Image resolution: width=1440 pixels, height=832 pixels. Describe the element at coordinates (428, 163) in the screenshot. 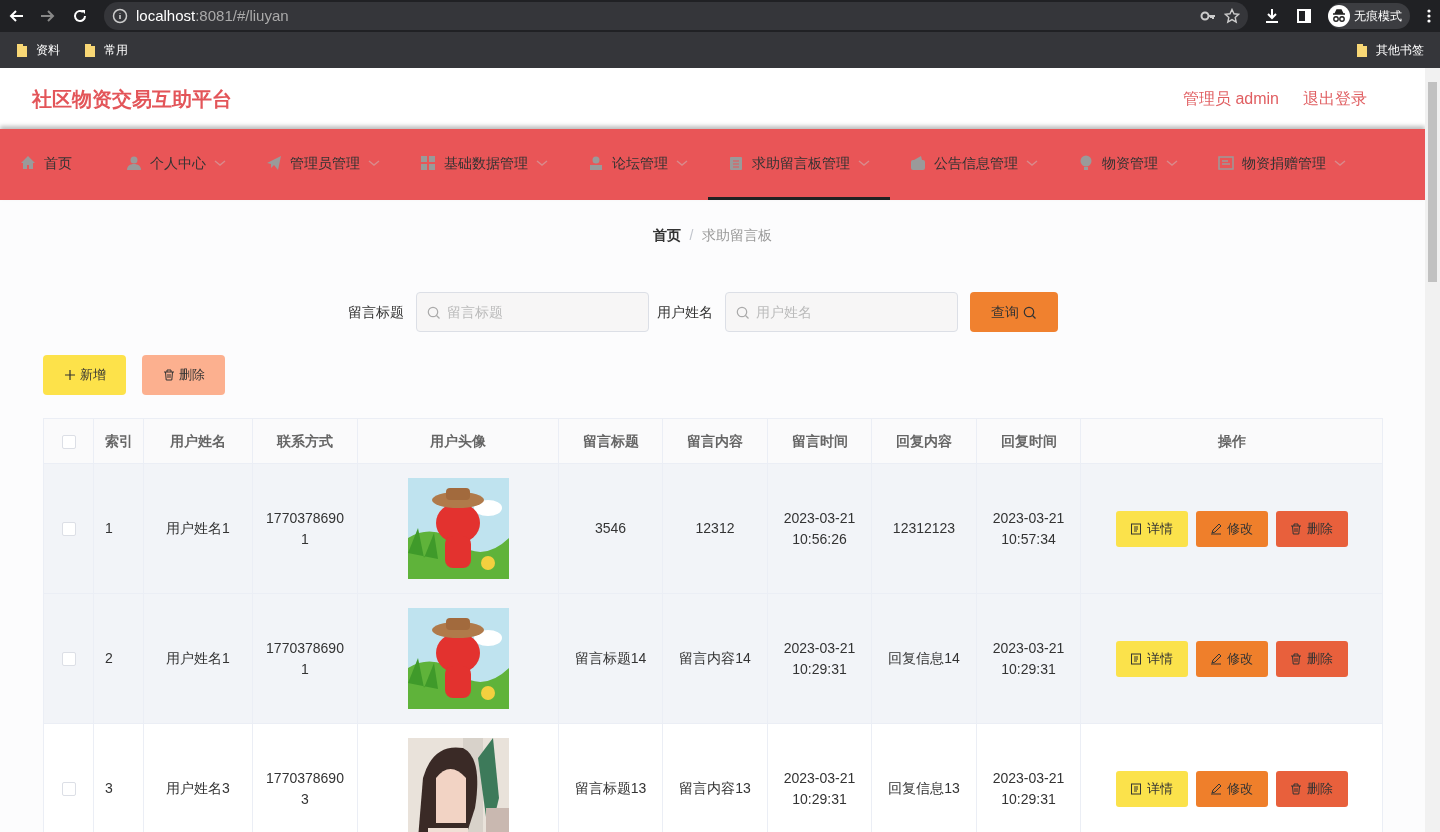

I see `grid-icon` at that location.